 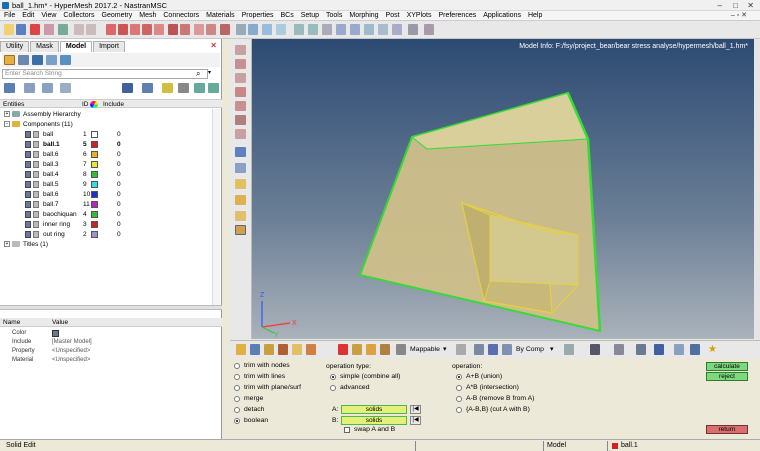 I want to click on by-comp-icon, so click(x=507, y=349).